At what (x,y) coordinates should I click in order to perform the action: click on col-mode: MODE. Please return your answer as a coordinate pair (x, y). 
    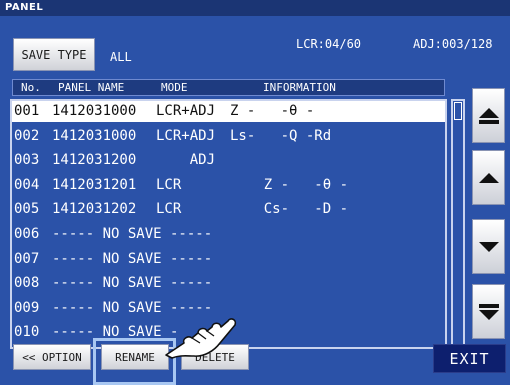
    Looking at the image, I should click on (174, 87).